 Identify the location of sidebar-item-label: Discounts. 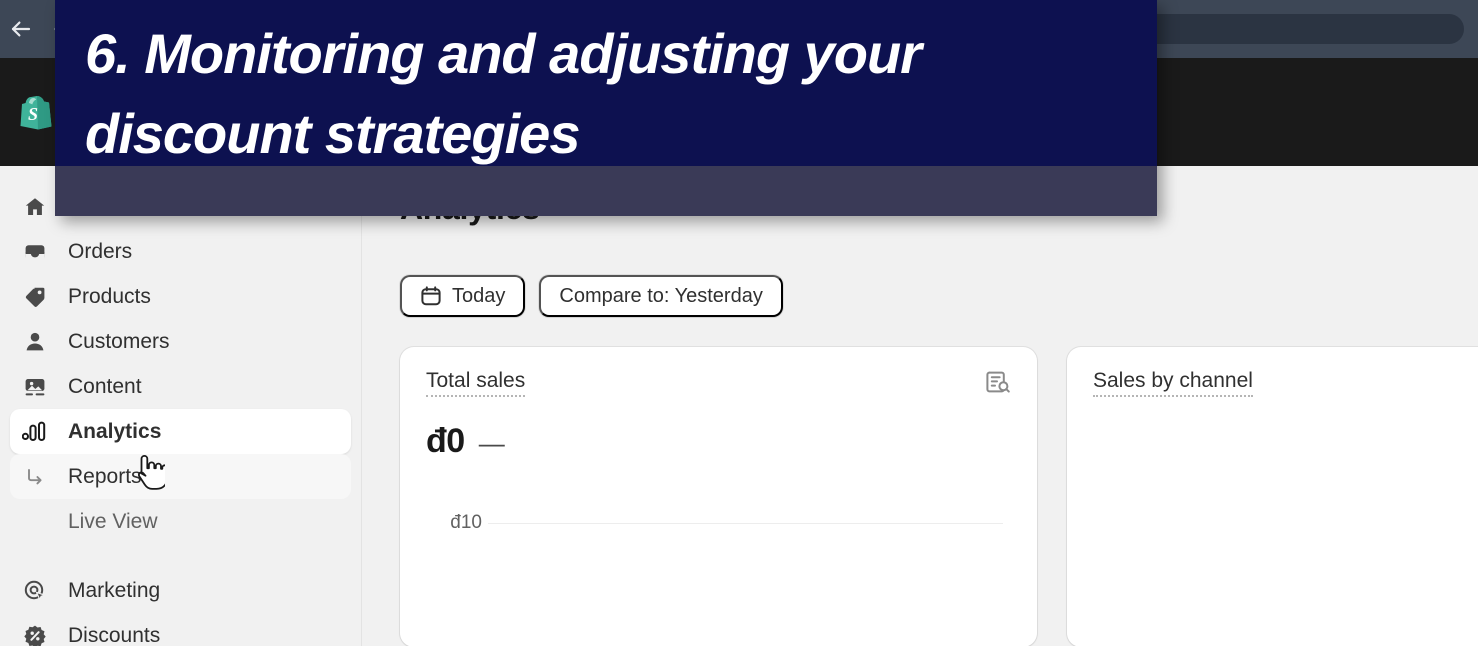
(114, 634).